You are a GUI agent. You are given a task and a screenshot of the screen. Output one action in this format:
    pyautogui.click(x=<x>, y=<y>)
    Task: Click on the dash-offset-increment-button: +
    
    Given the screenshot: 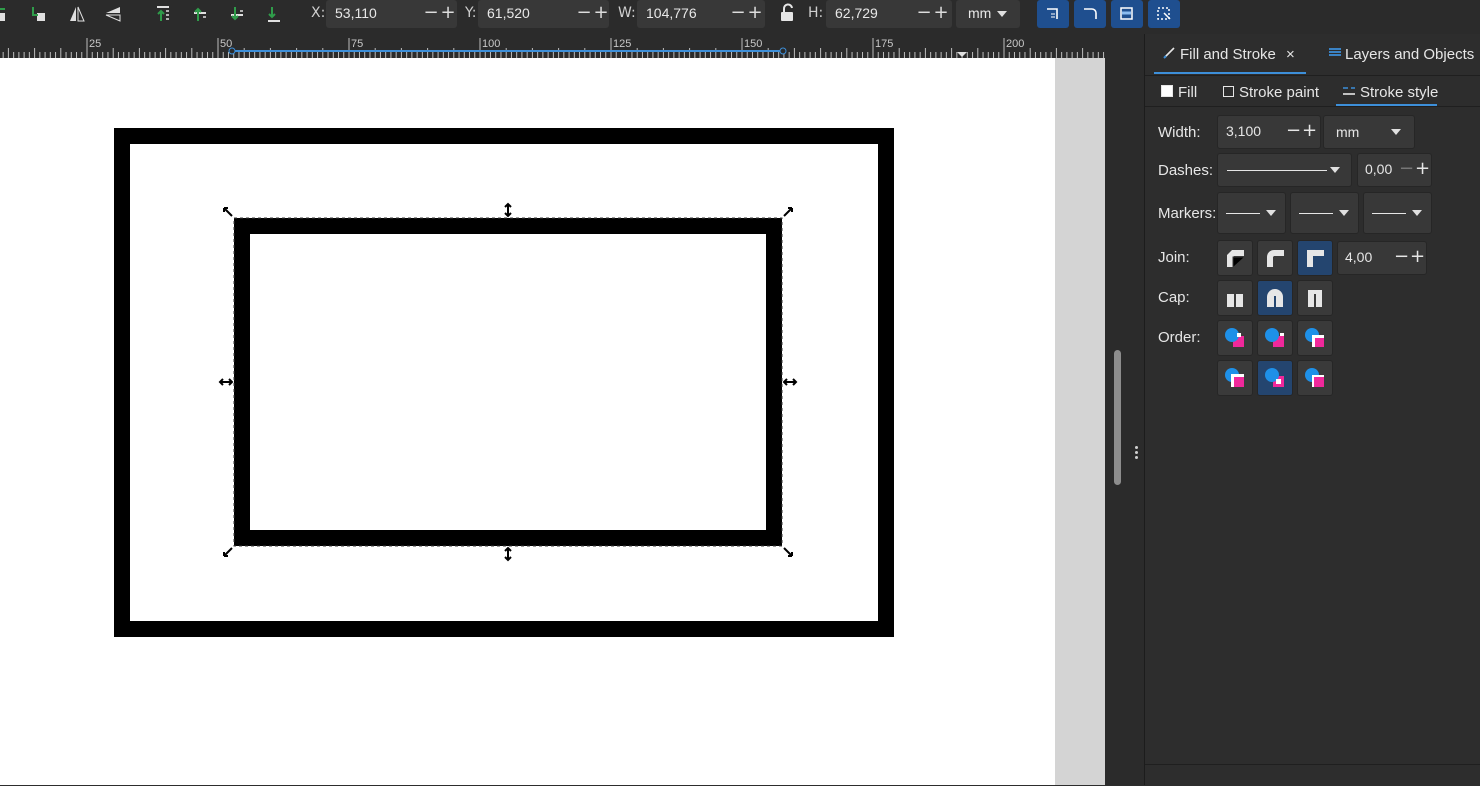 What is the action you would take?
    pyautogui.click(x=1422, y=168)
    